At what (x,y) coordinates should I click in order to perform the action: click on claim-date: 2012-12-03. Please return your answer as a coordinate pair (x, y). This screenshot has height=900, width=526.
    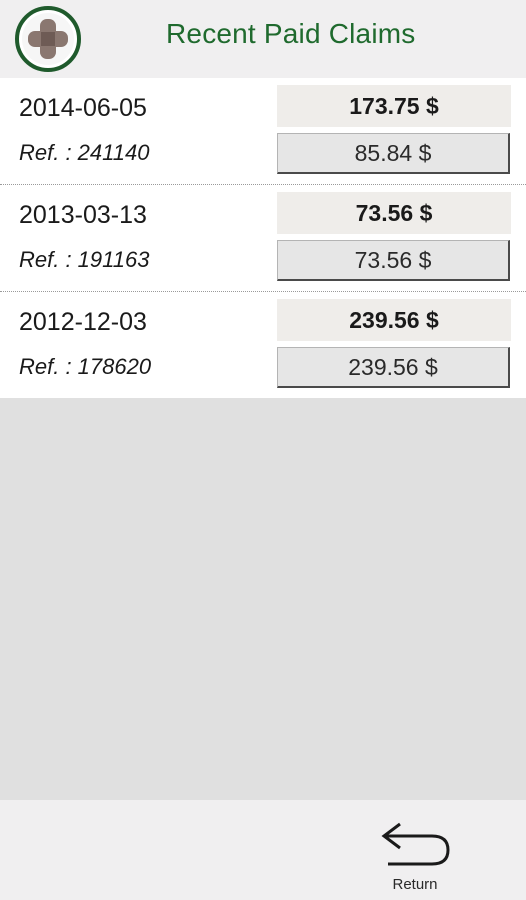
    Looking at the image, I should click on (83, 322).